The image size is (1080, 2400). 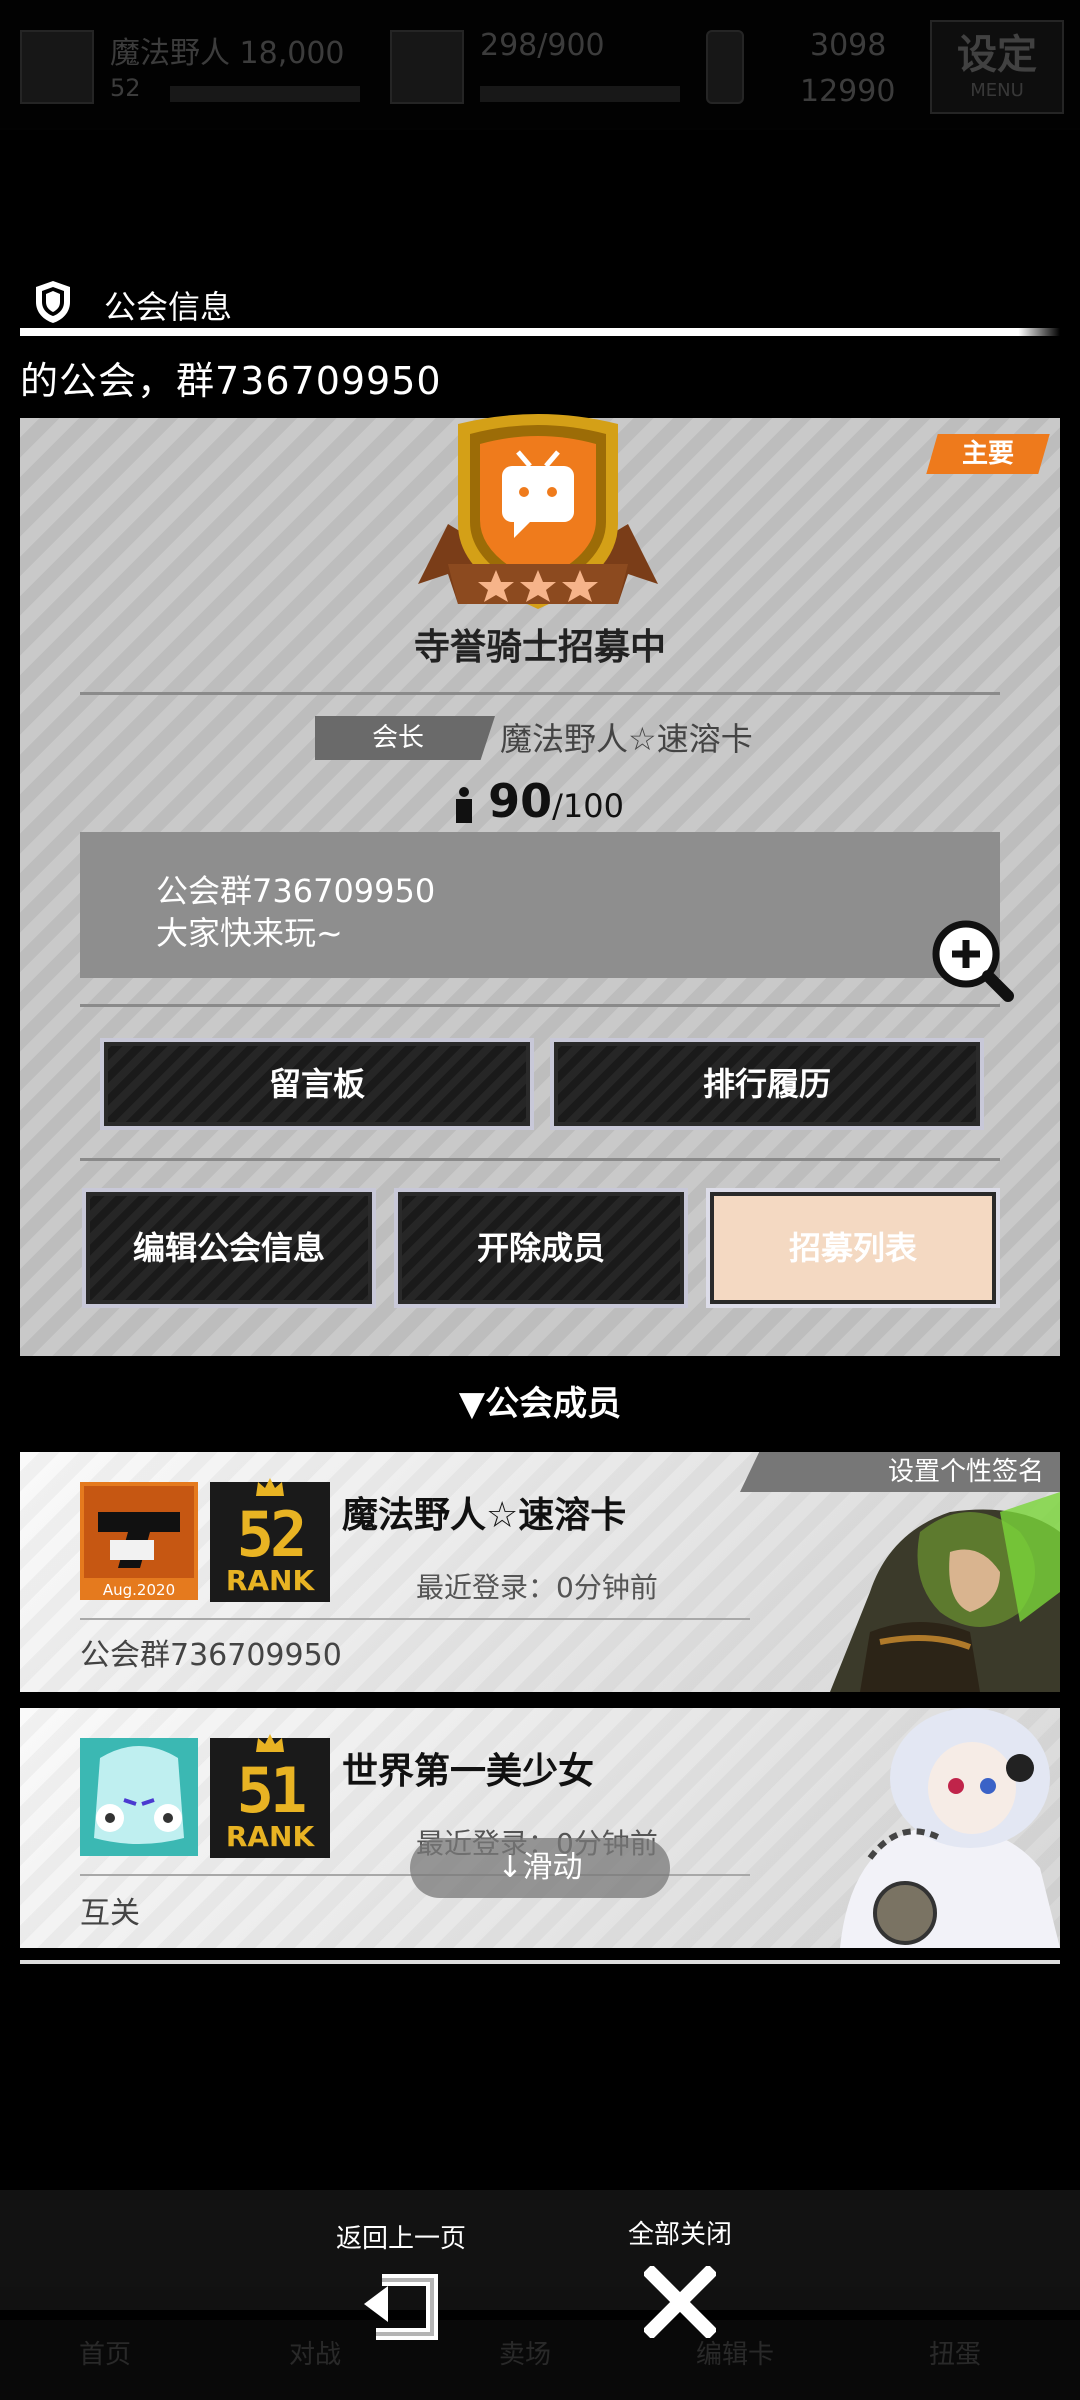 I want to click on member-count: 90/100, so click(x=540, y=801).